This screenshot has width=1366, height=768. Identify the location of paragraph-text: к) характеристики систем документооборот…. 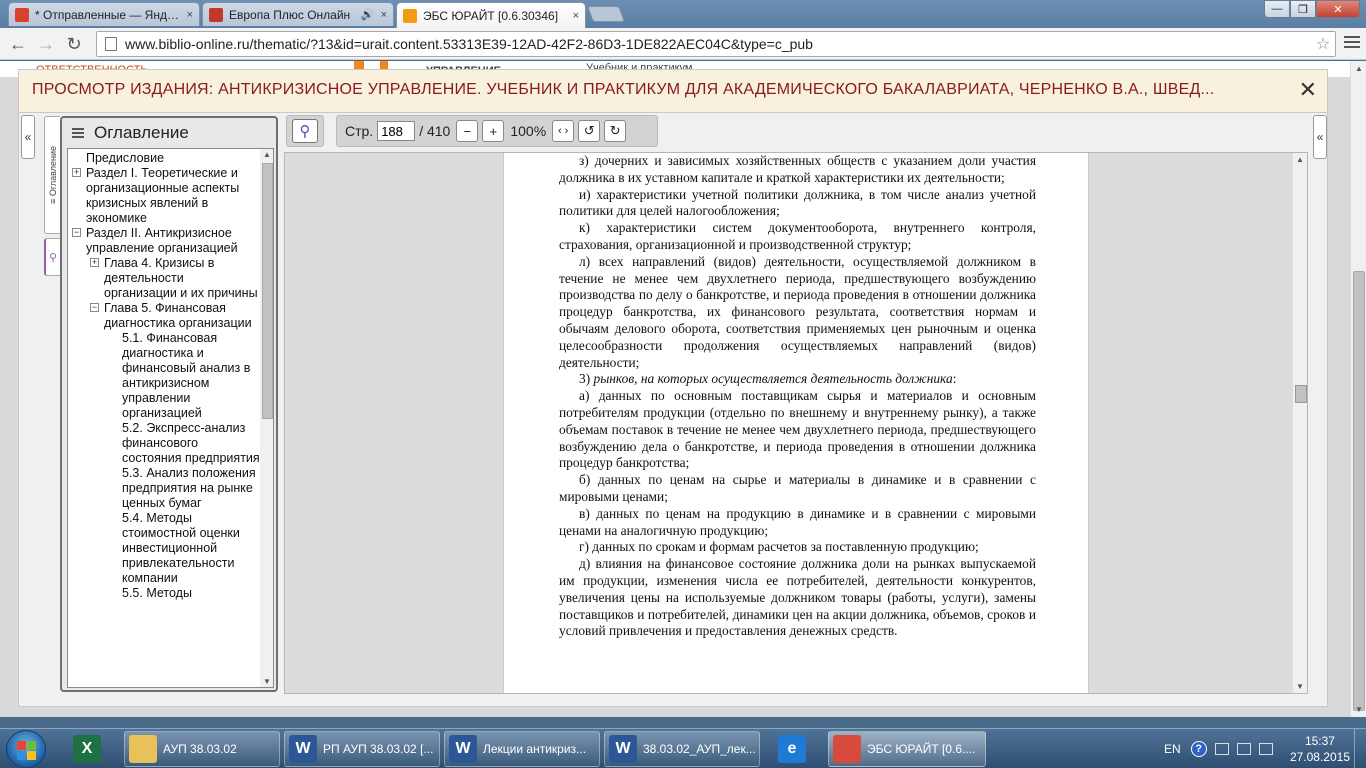
(797, 236).